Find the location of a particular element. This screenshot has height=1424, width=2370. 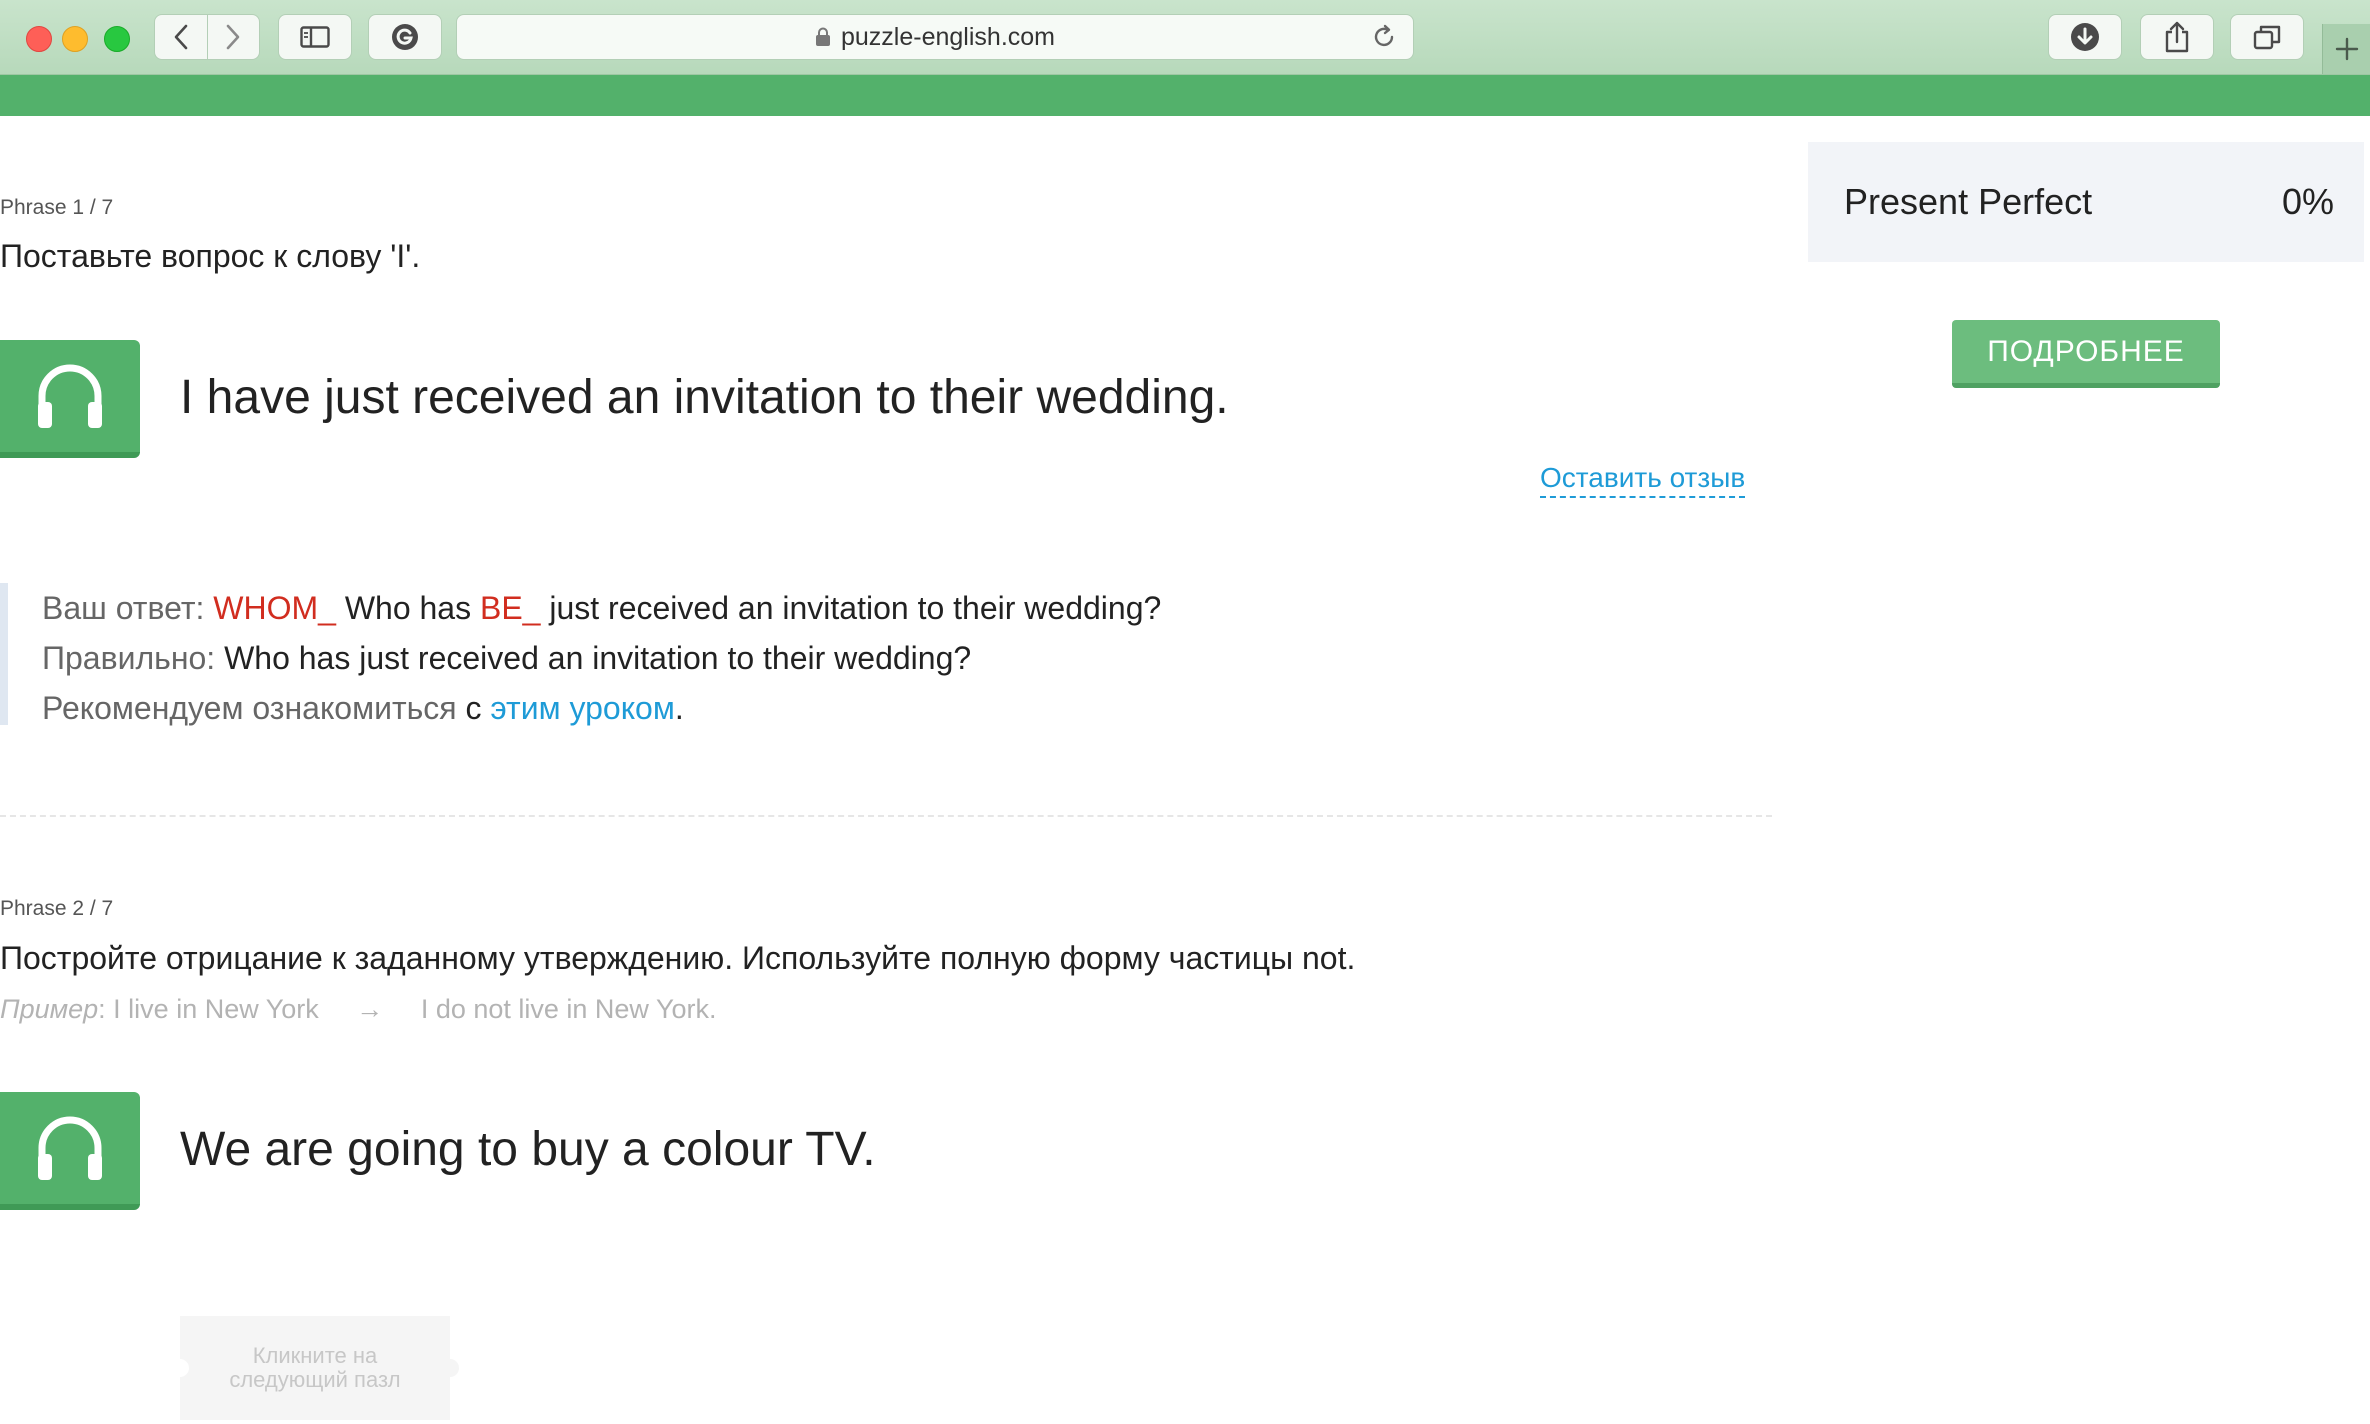

close-window-button is located at coordinates (39, 39).